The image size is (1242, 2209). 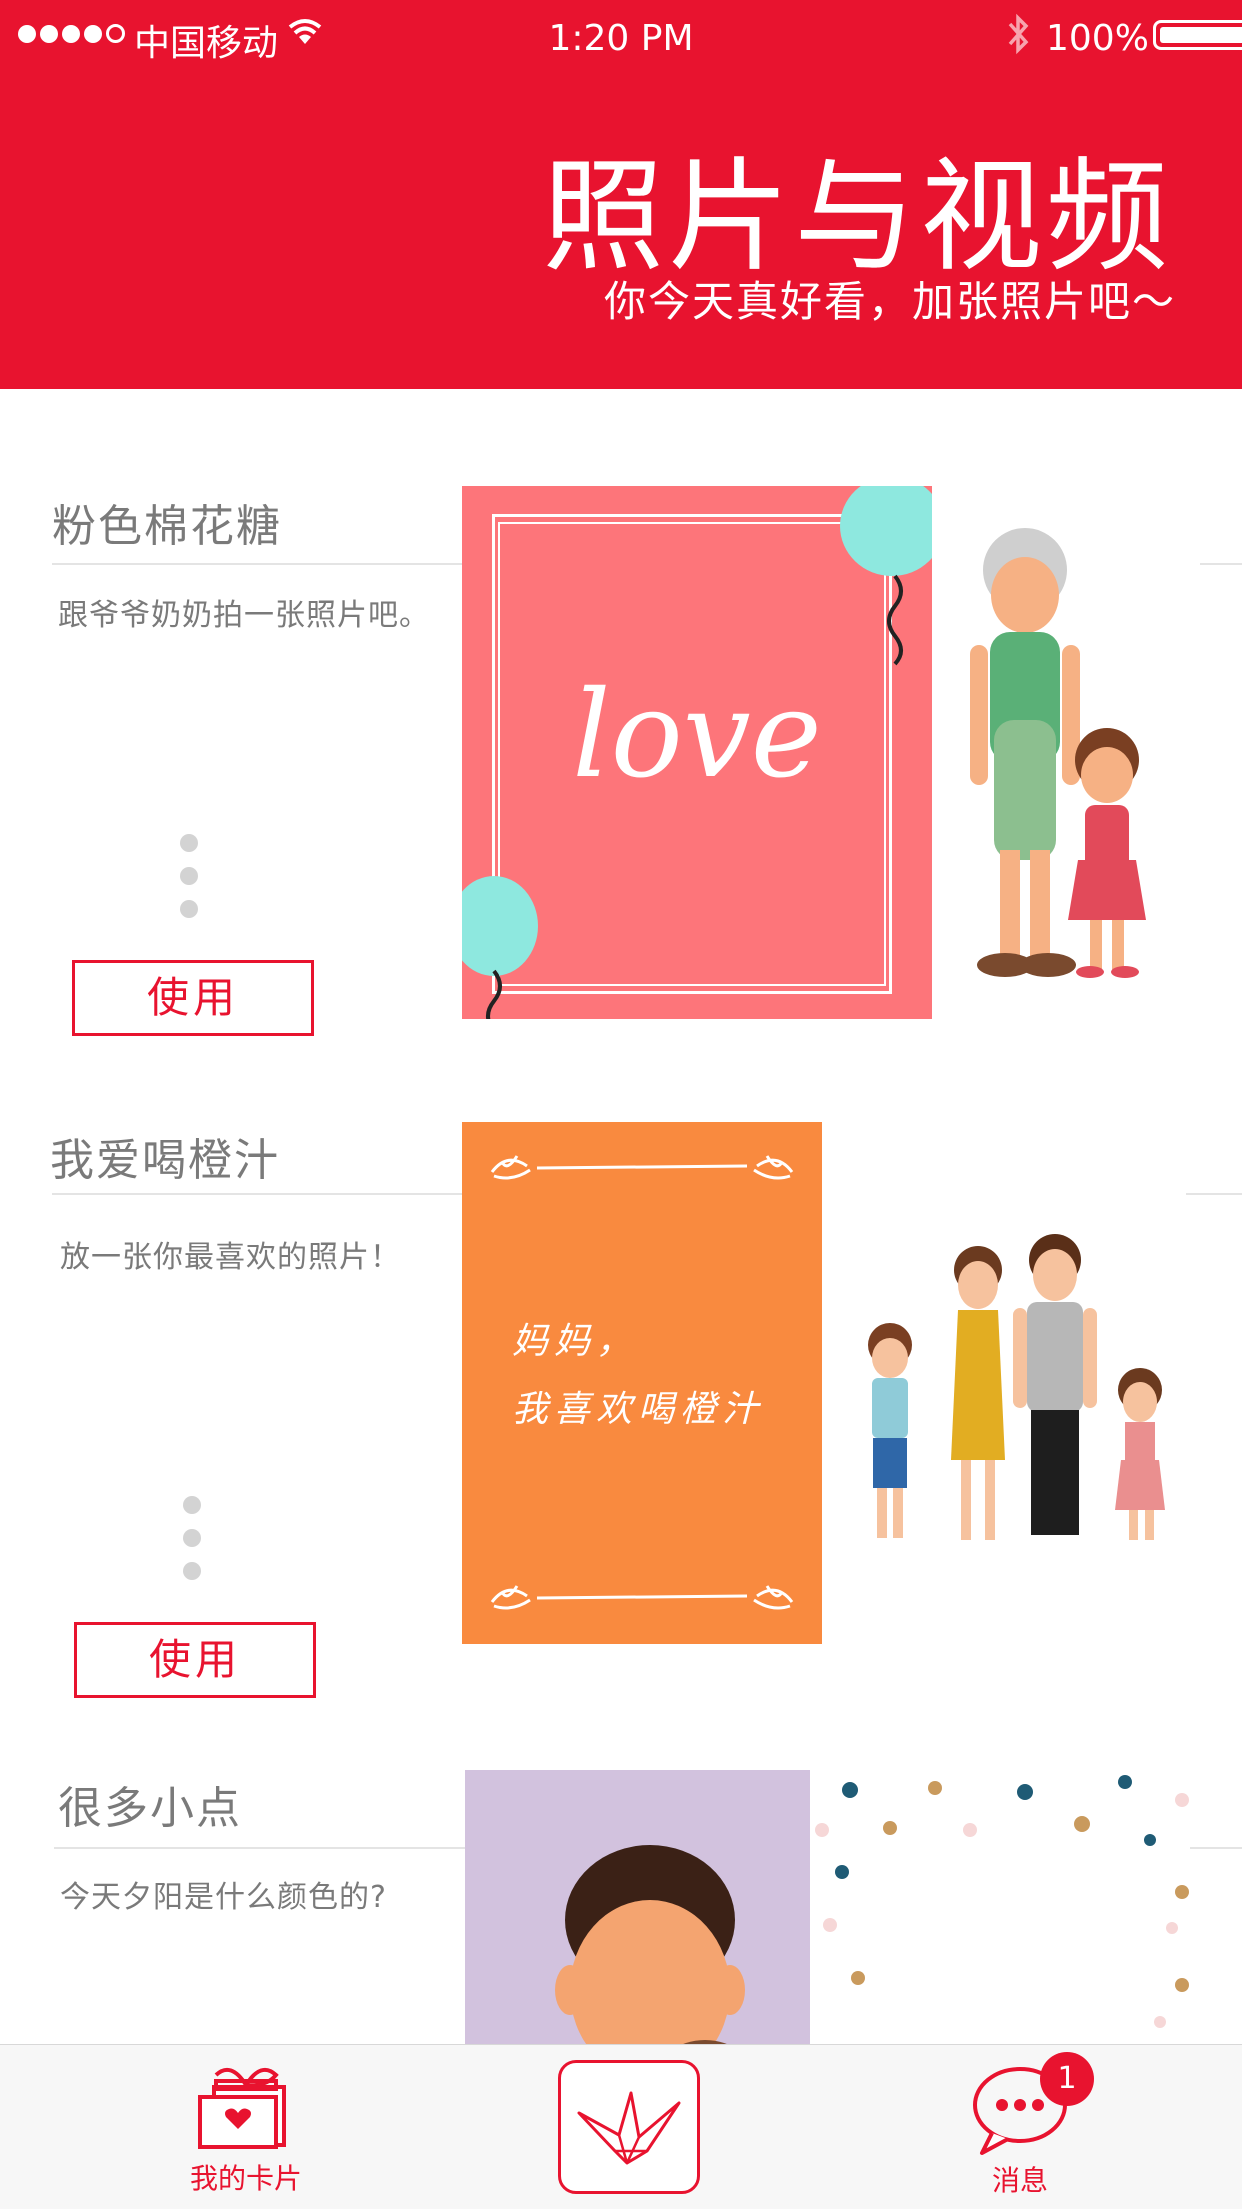 I want to click on confetti-dots-illustration, so click(x=1010, y=1909).